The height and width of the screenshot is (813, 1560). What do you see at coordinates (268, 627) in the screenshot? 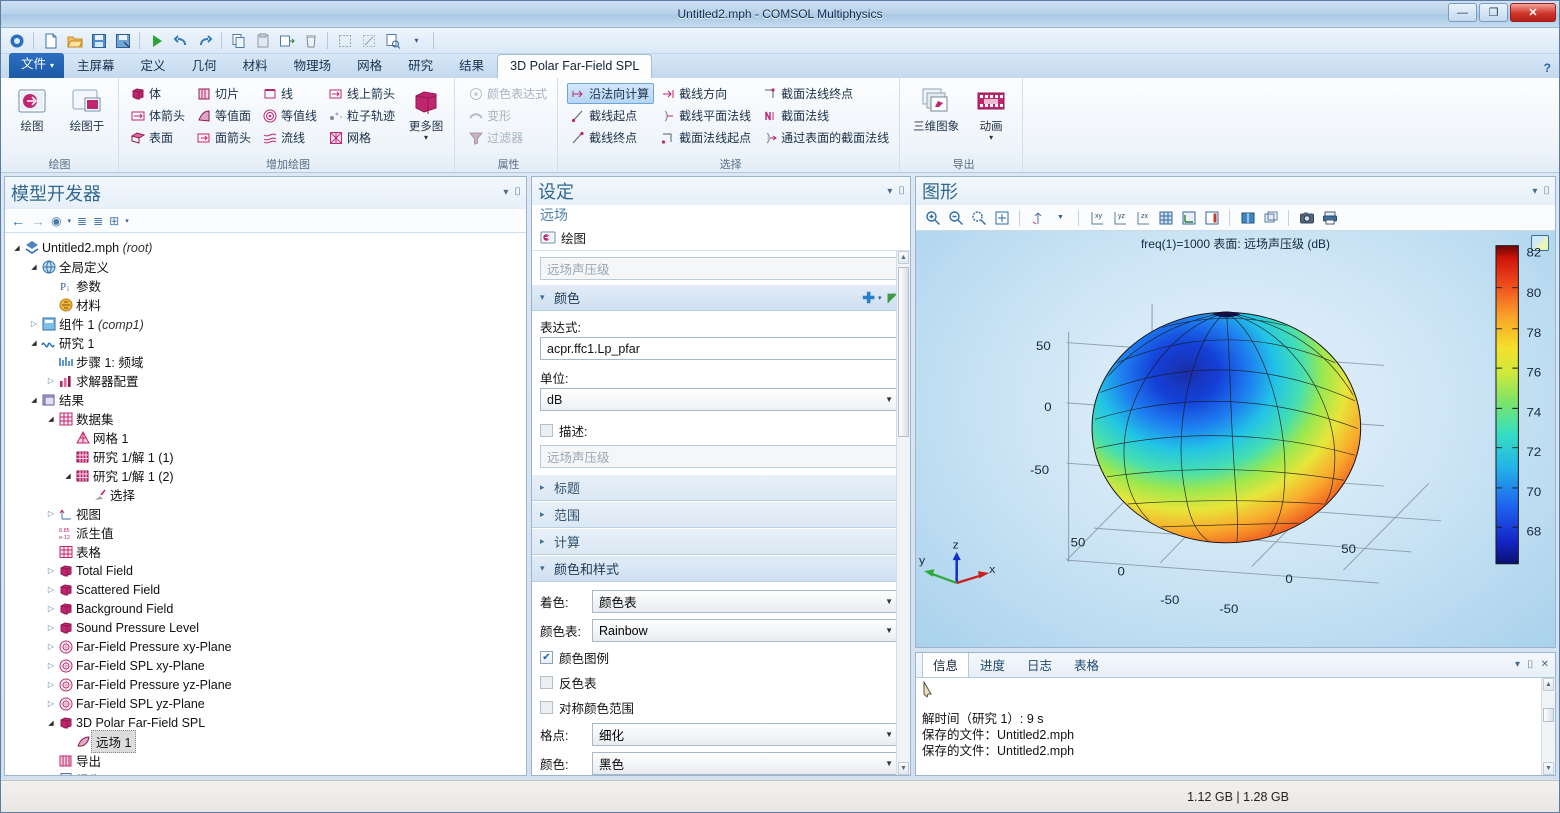
I see `tree-node: ▷ Sound Pressure Level` at bounding box center [268, 627].